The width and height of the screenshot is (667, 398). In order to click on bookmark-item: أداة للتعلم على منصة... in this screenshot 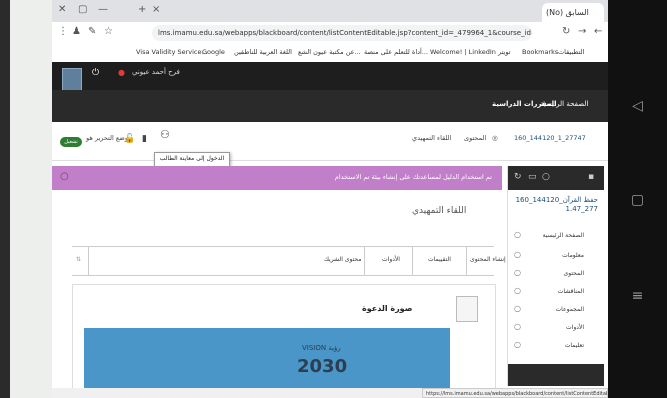, I will do `click(396, 52)`.